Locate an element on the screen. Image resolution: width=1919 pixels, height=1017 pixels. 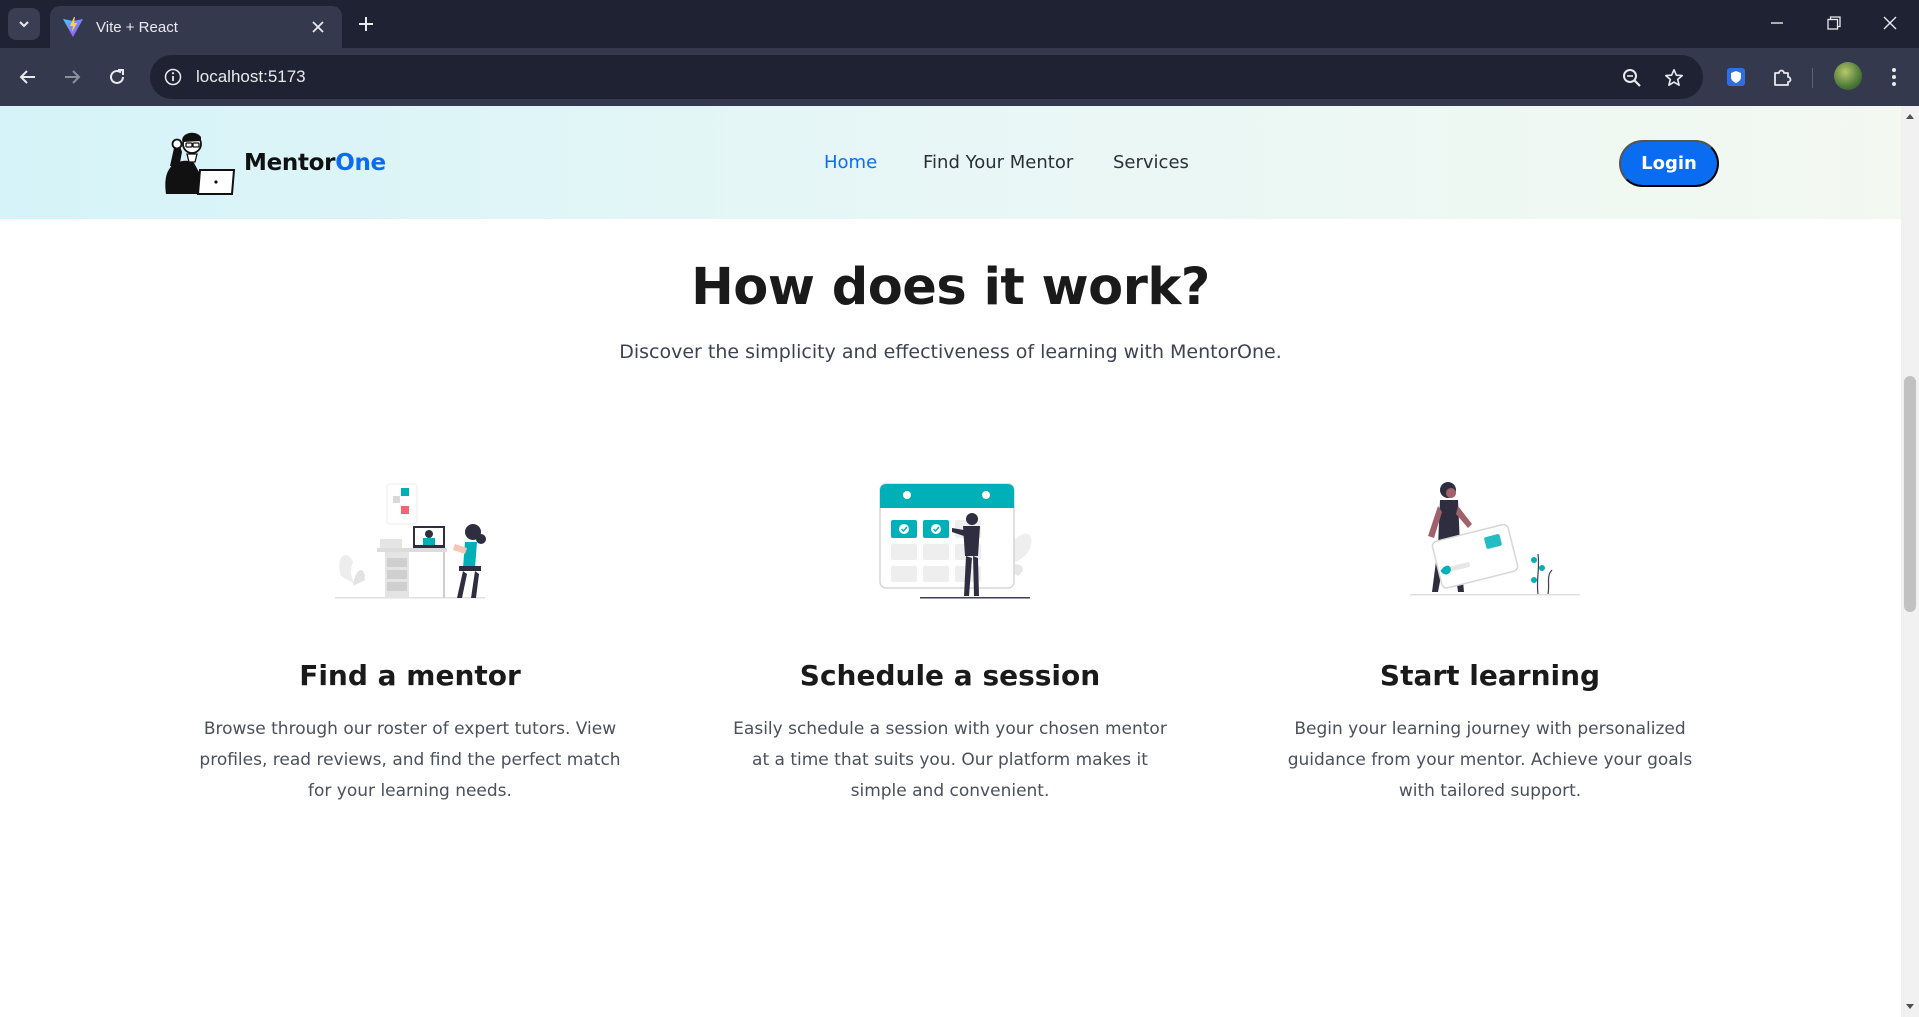
chevron-down-icon is located at coordinates (24, 24).